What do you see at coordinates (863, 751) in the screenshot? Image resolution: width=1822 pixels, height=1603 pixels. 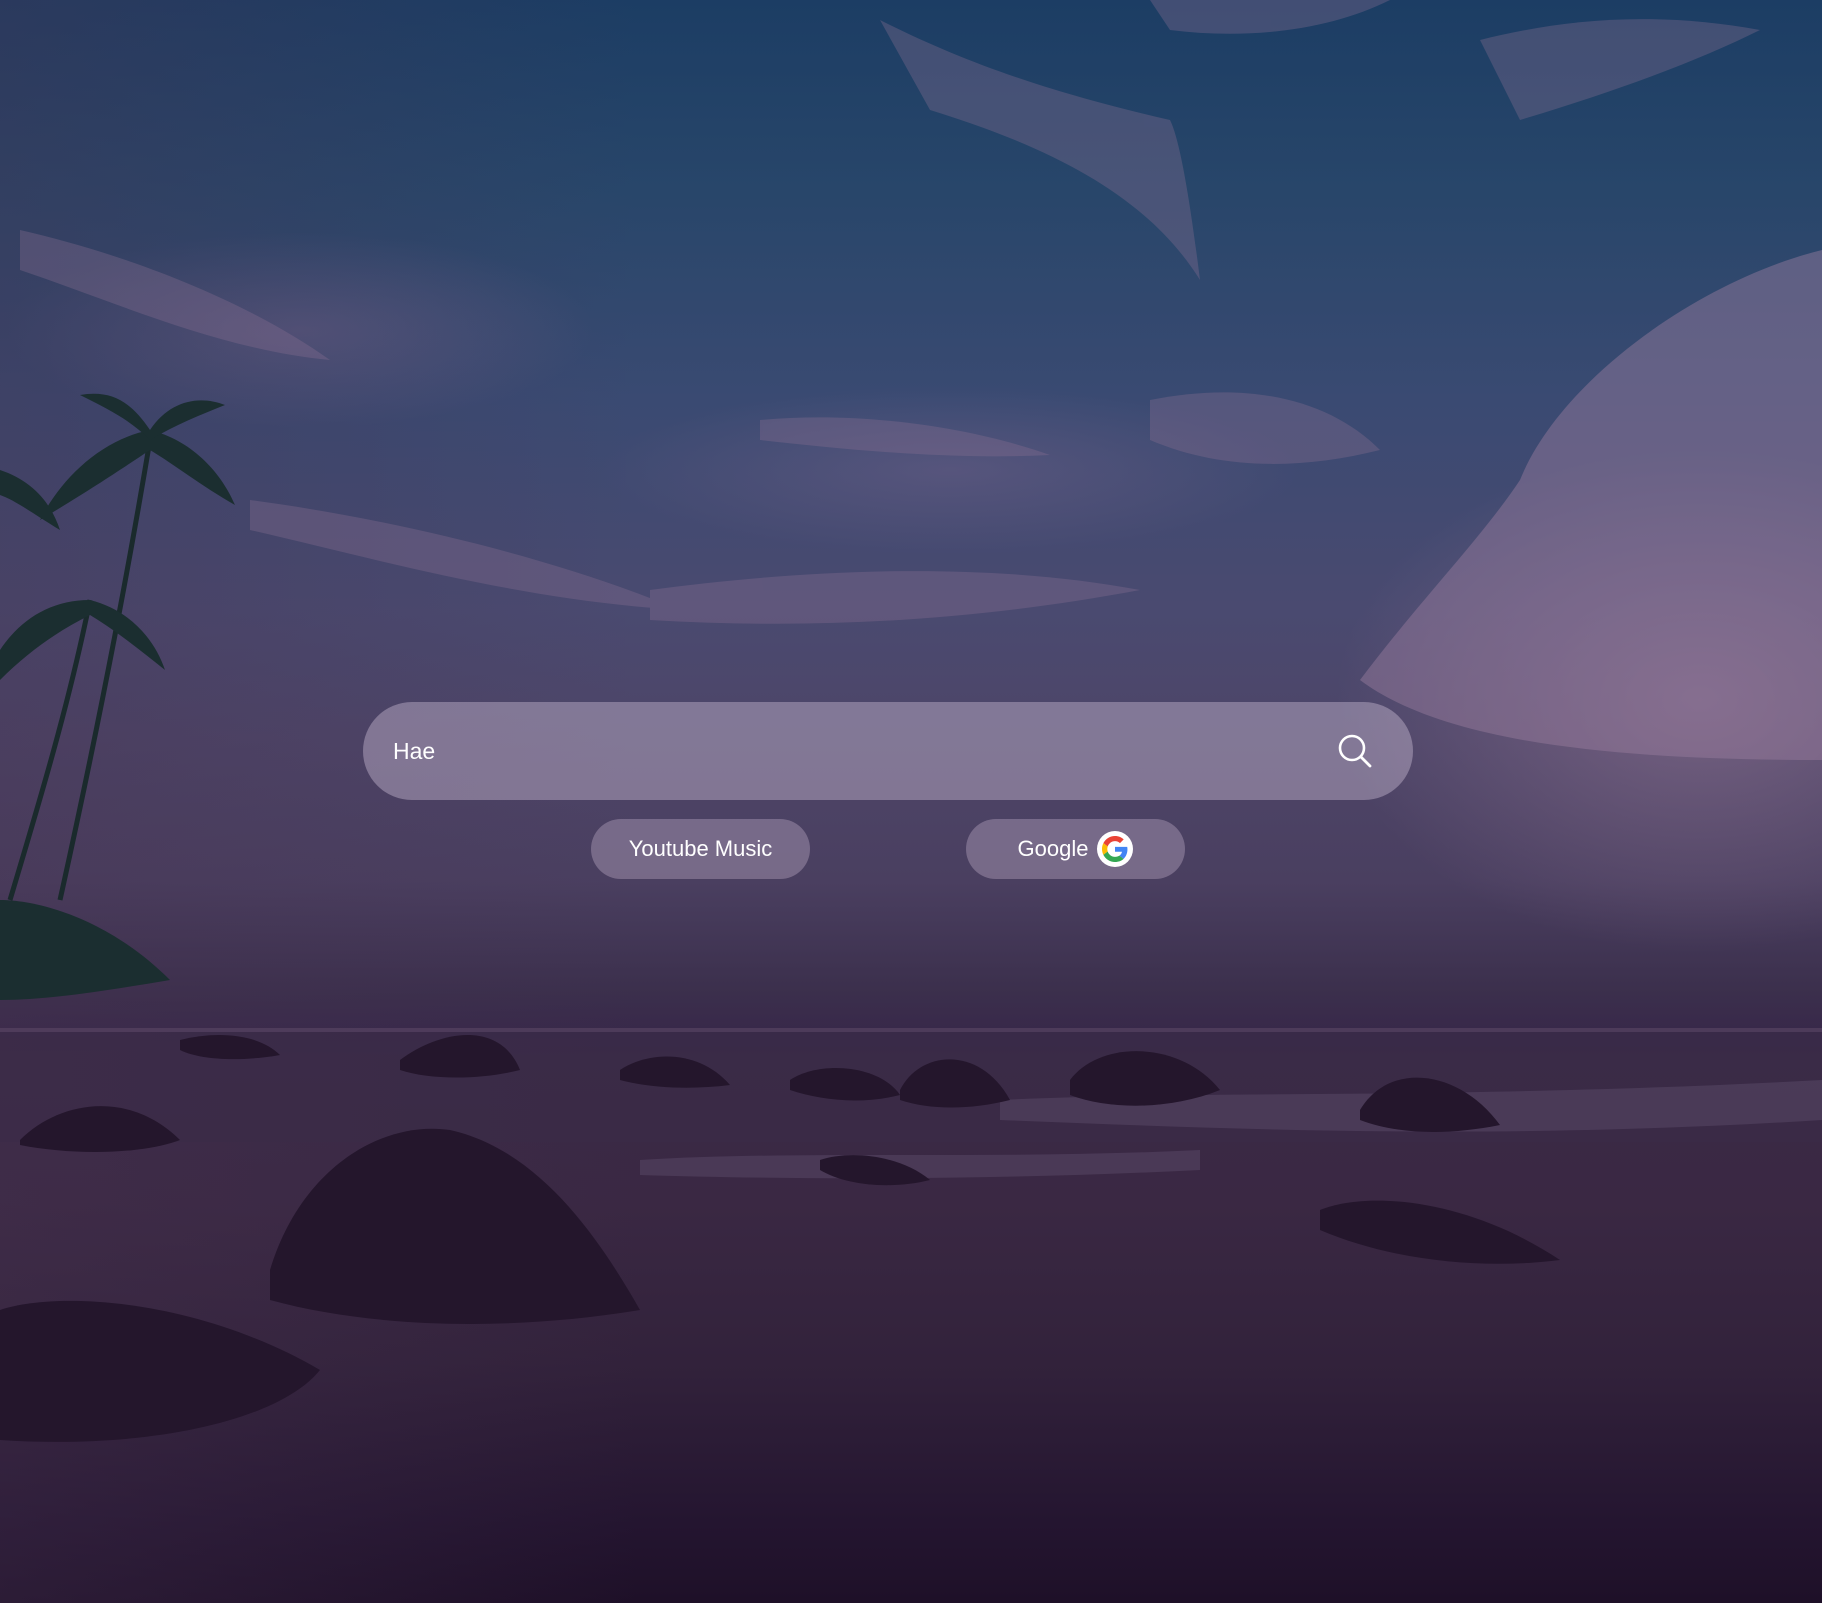 I see `search-input` at bounding box center [863, 751].